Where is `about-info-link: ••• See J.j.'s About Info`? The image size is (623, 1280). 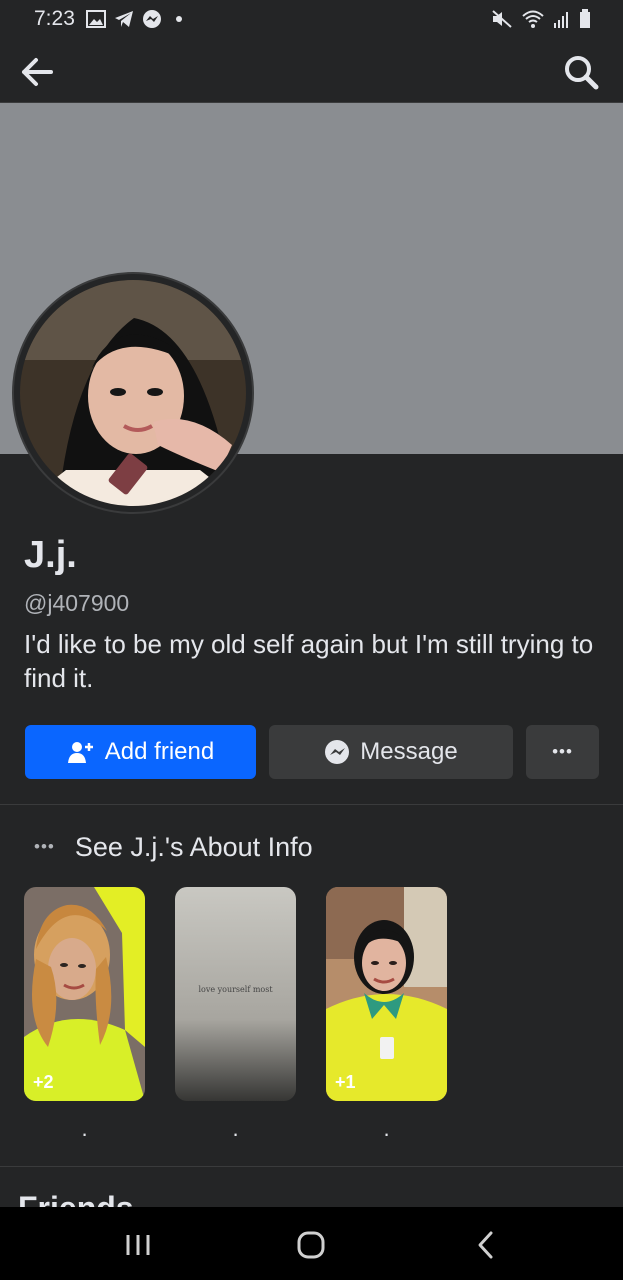
about-info-link: ••• See J.j.'s About Info is located at coordinates (173, 847).